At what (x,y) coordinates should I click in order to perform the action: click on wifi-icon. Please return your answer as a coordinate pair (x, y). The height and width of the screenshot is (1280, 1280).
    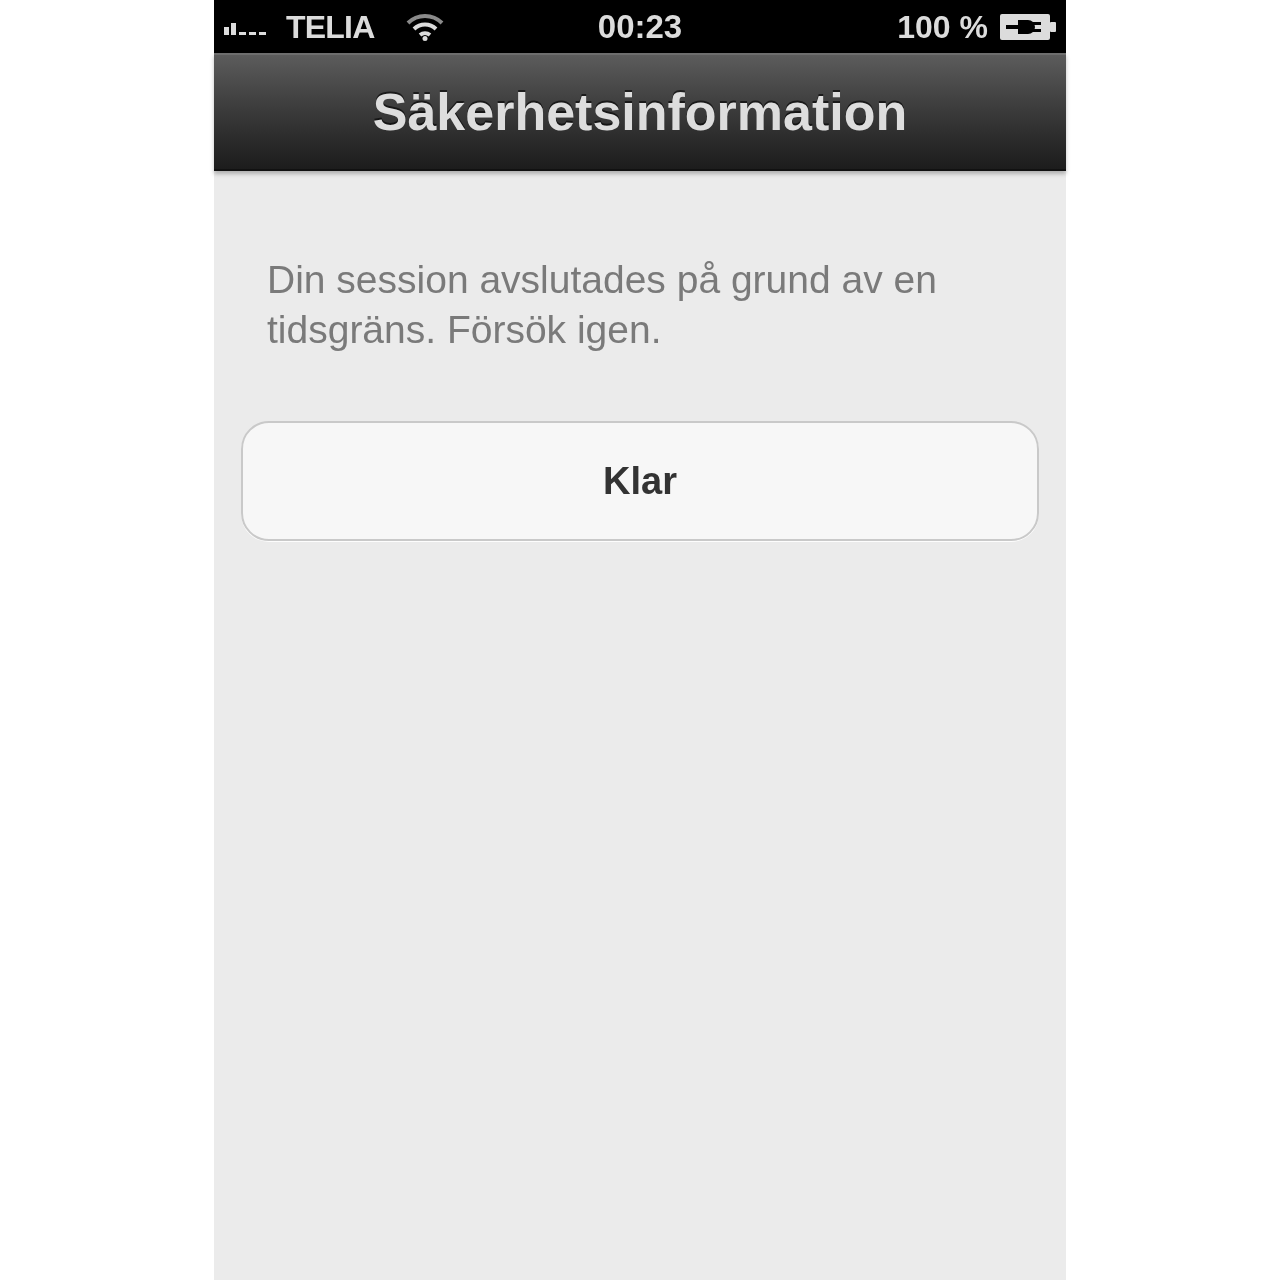
    Looking at the image, I should click on (425, 26).